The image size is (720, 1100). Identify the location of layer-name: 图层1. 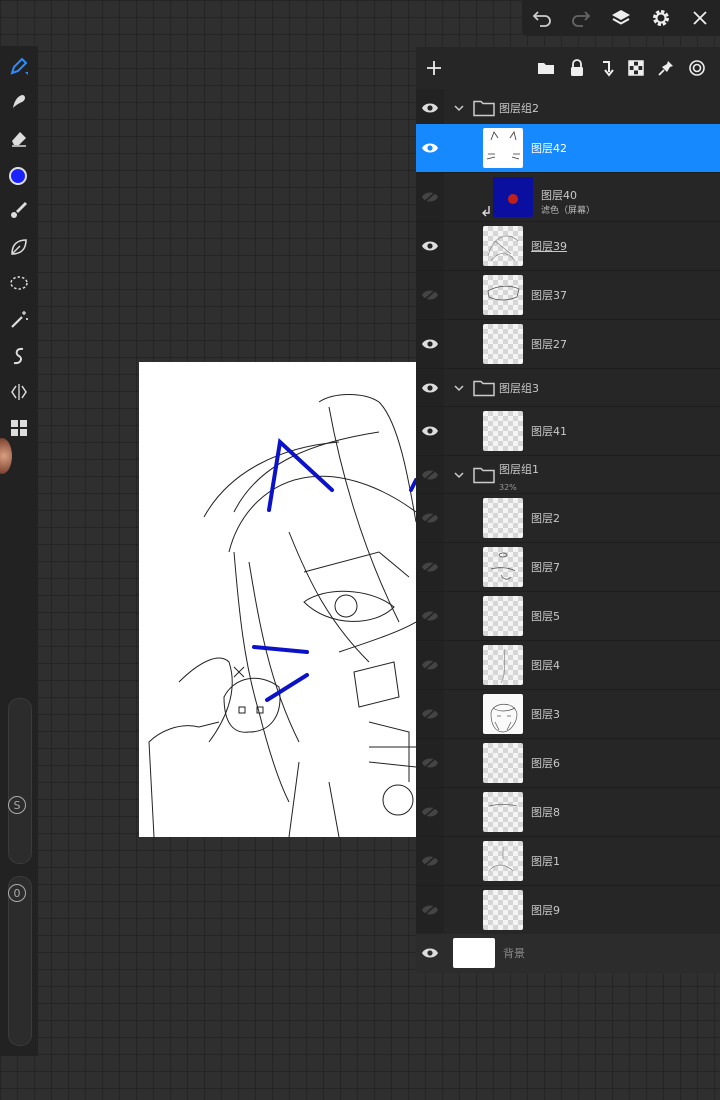
(545, 861).